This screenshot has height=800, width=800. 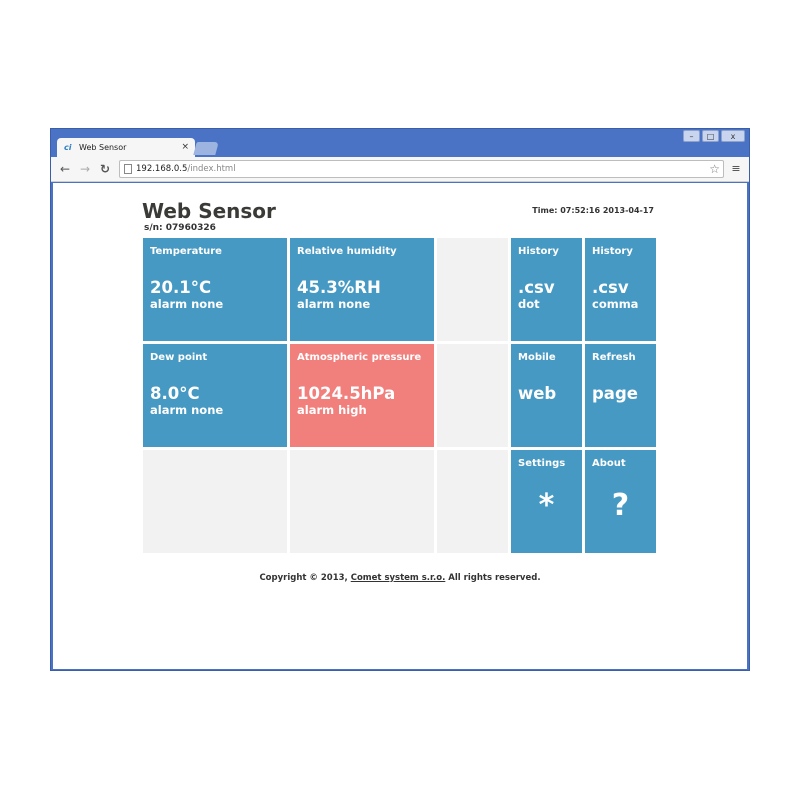 What do you see at coordinates (209, 211) in the screenshot?
I see `page-title: Web Sensor` at bounding box center [209, 211].